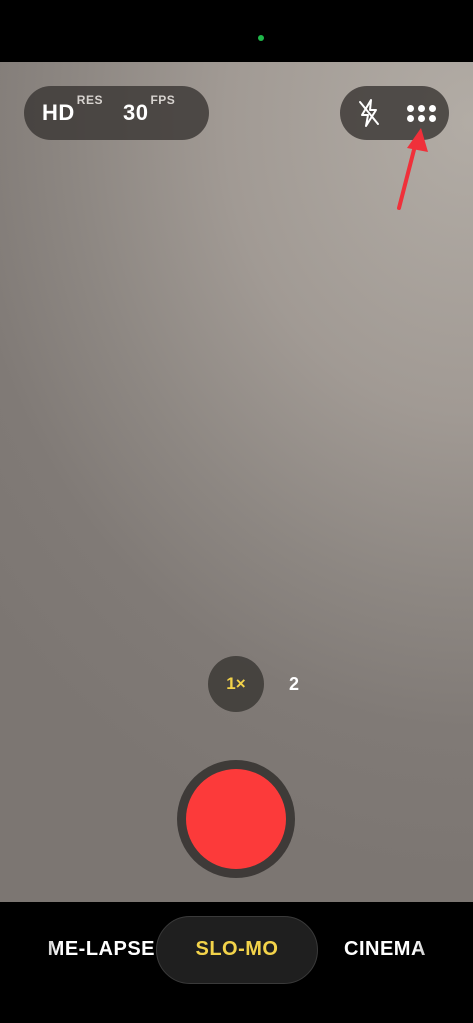  Describe the element at coordinates (89, 100) in the screenshot. I see `resolution-unit: RES` at that location.